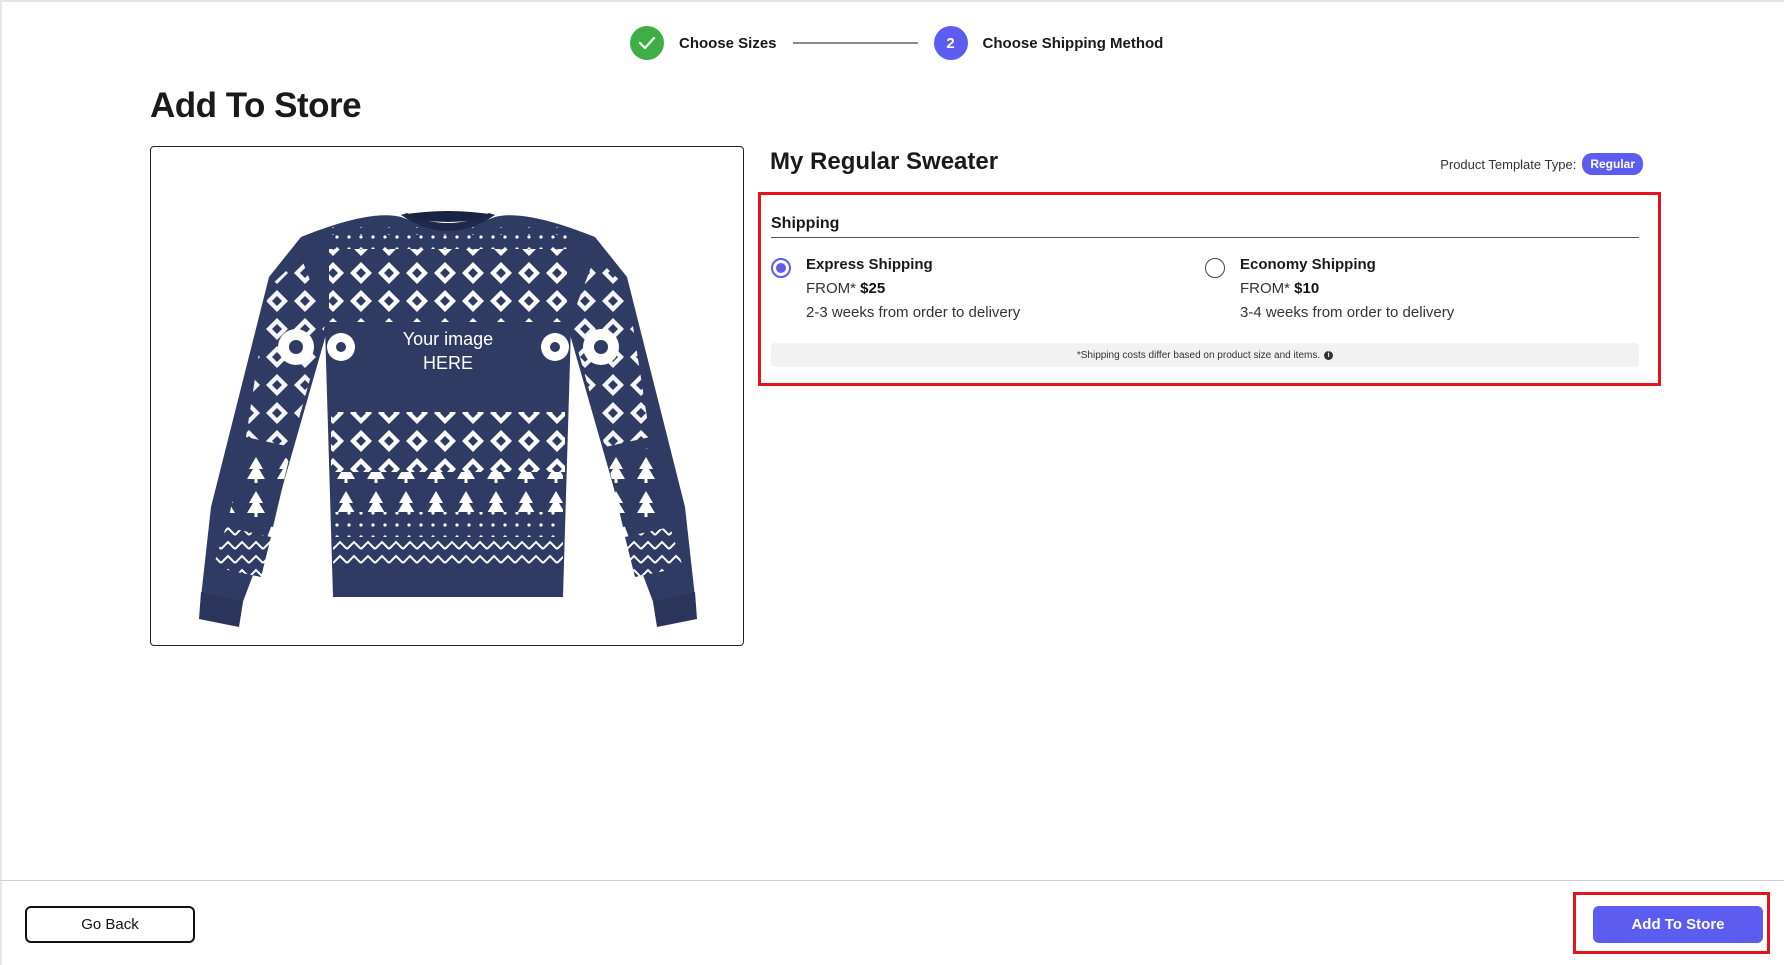  I want to click on image-placeholder-line2: HERE, so click(448, 363).